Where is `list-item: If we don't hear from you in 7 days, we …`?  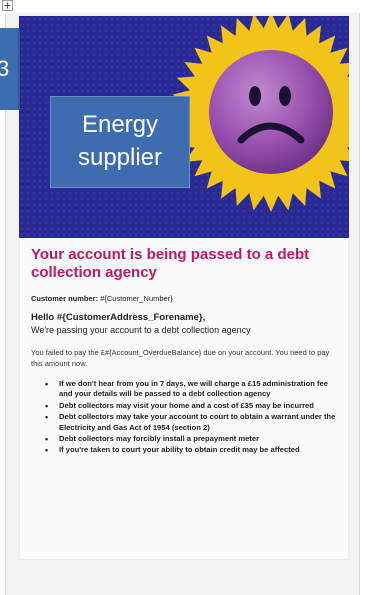
list-item: If we don't hear from you in 7 days, we … is located at coordinates (193, 389).